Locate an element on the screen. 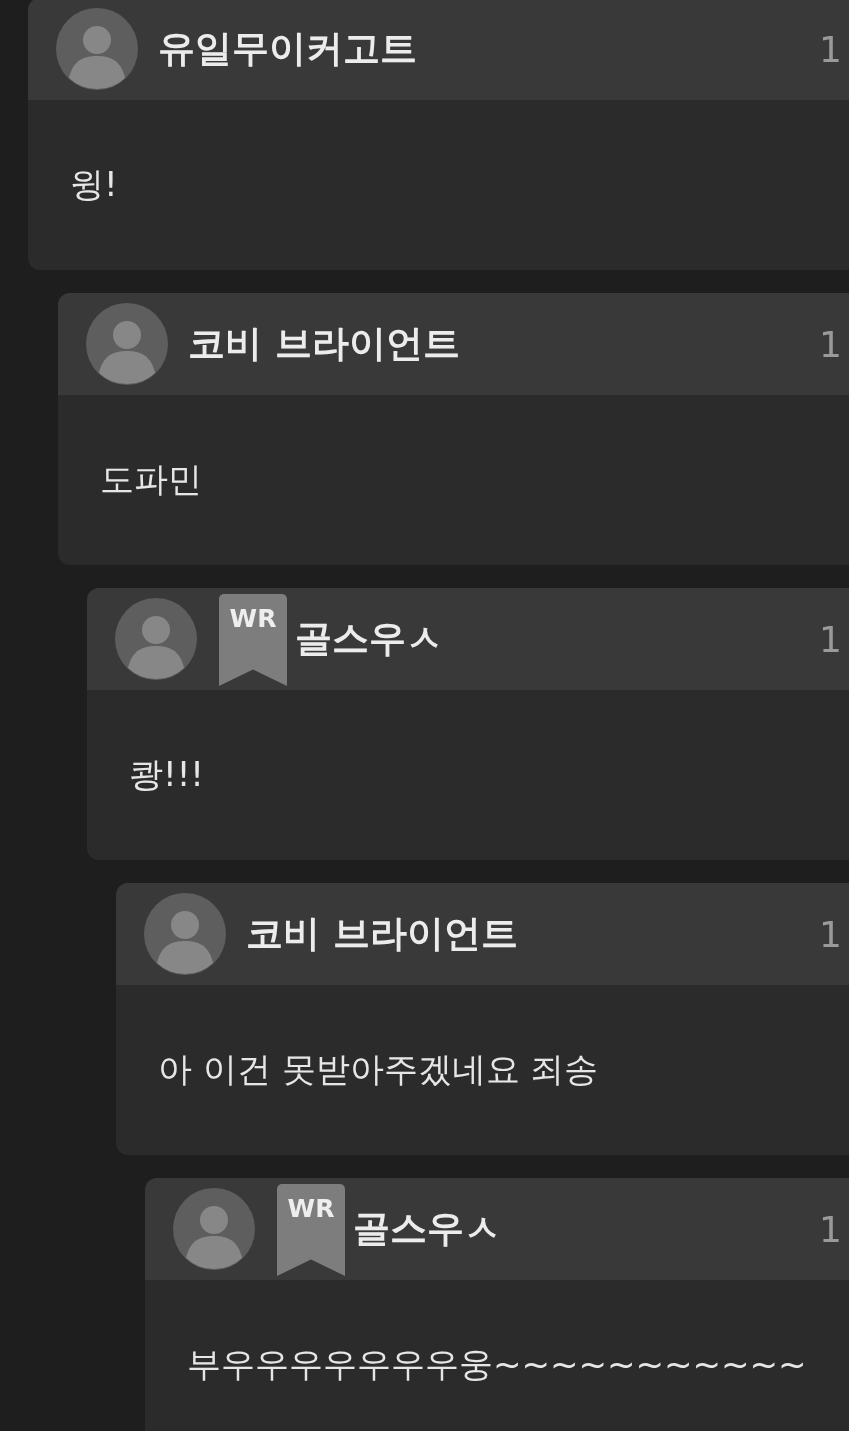 The width and height of the screenshot is (849, 1431). comment-text: 아 이건 못받아주겠네요 죄송 is located at coordinates (378, 1069).